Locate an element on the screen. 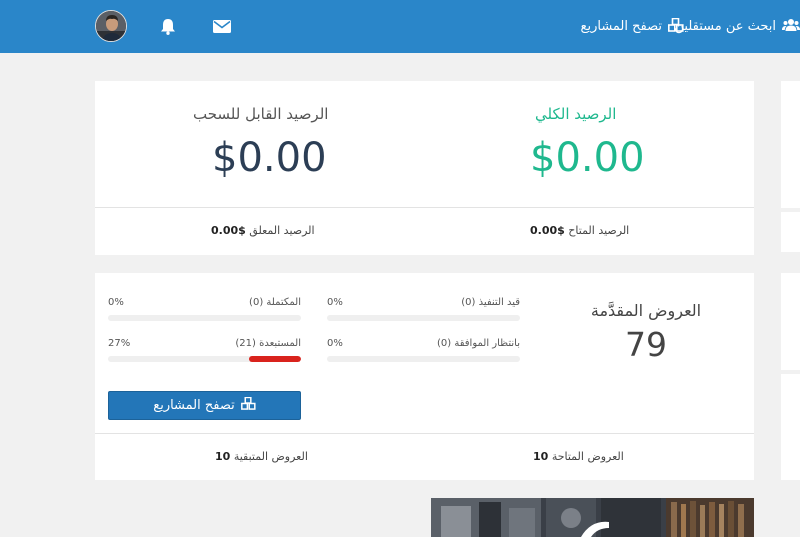 The height and width of the screenshot is (537, 800). available-offers-value: 10 is located at coordinates (541, 456).